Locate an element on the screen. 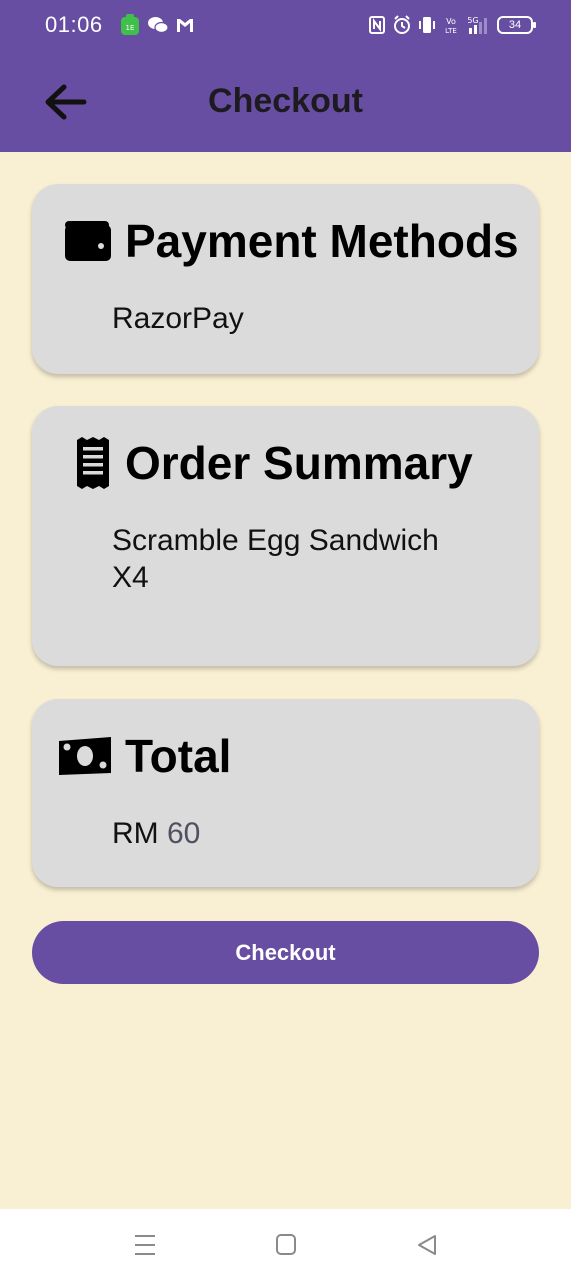 Image resolution: width=571 pixels, height=1280 pixels. system-navigation-bar is located at coordinates (285, 1244).